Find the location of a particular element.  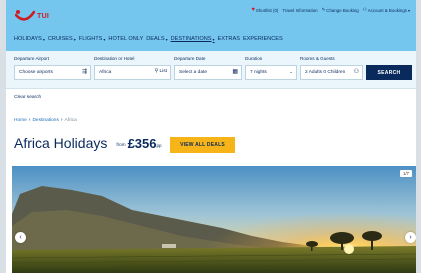

title-row: Africa Holidays from £356 pp is located at coordinates (88, 143).